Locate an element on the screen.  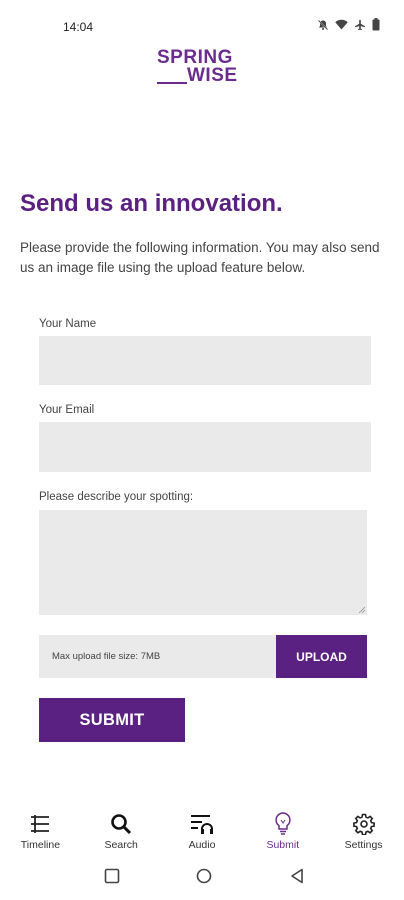
name-field is located at coordinates (205, 360).